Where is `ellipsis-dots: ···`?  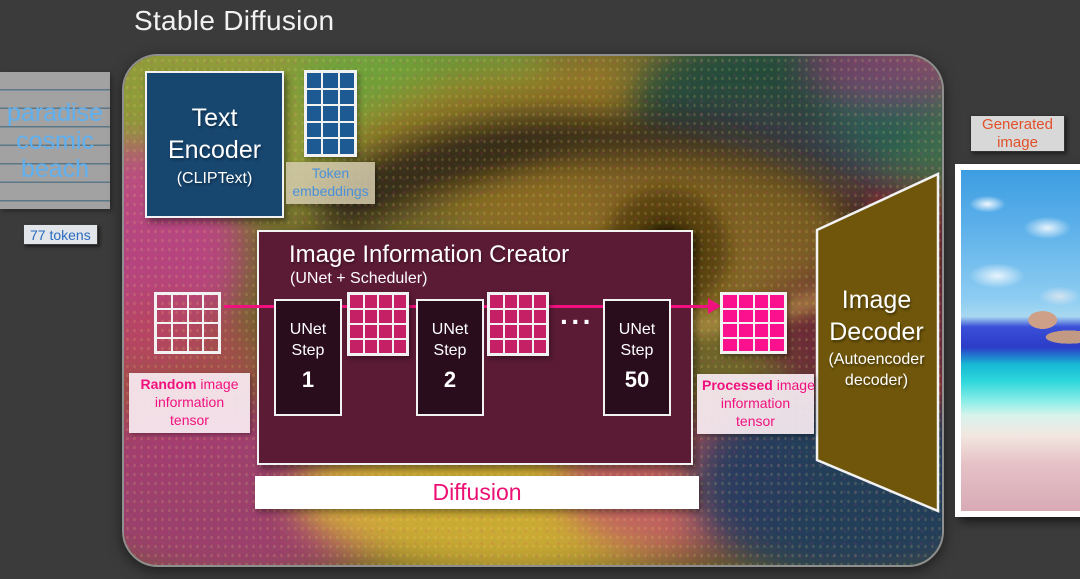
ellipsis-dots: ··· is located at coordinates (577, 321).